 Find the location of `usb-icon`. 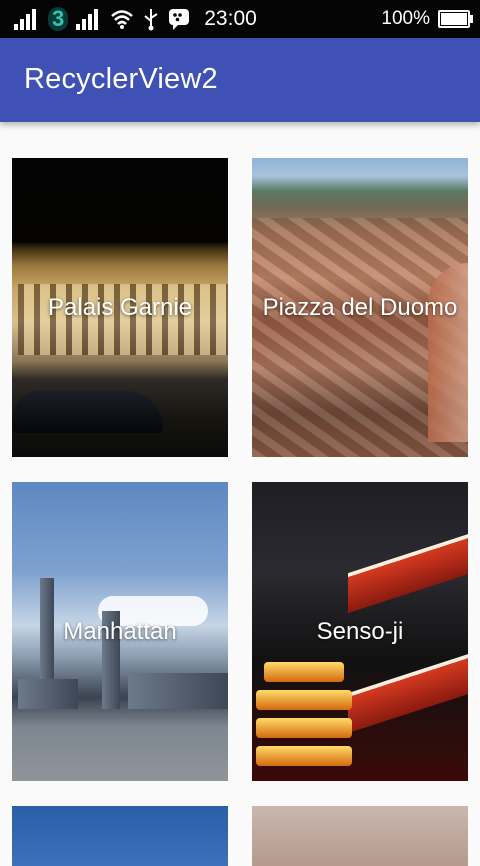

usb-icon is located at coordinates (151, 20).